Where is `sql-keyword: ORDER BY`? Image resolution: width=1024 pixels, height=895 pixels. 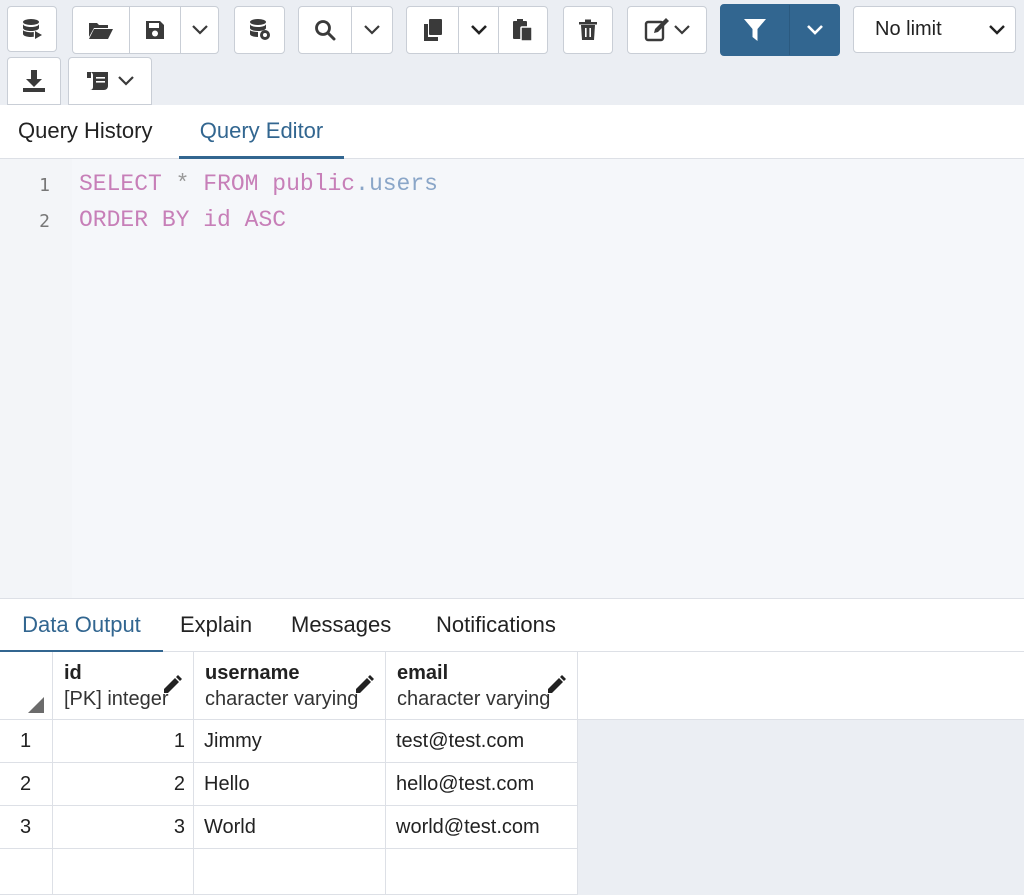 sql-keyword: ORDER BY is located at coordinates (134, 220).